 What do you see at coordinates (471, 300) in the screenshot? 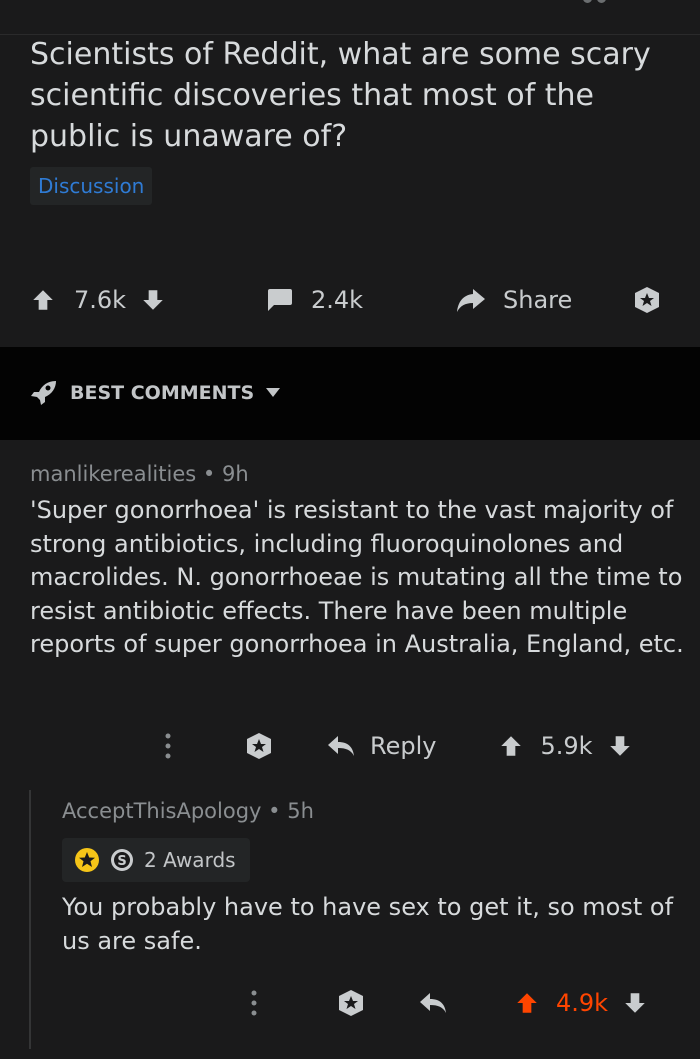
I see `share-icon` at bounding box center [471, 300].